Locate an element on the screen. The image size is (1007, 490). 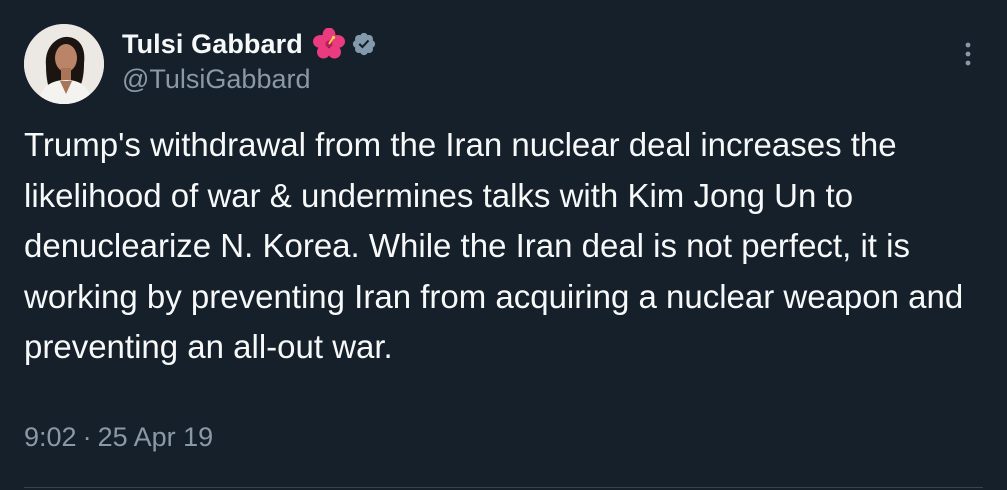
tweet-timestamp: 9:02 · 25 Apr 19 is located at coordinates (118, 437).